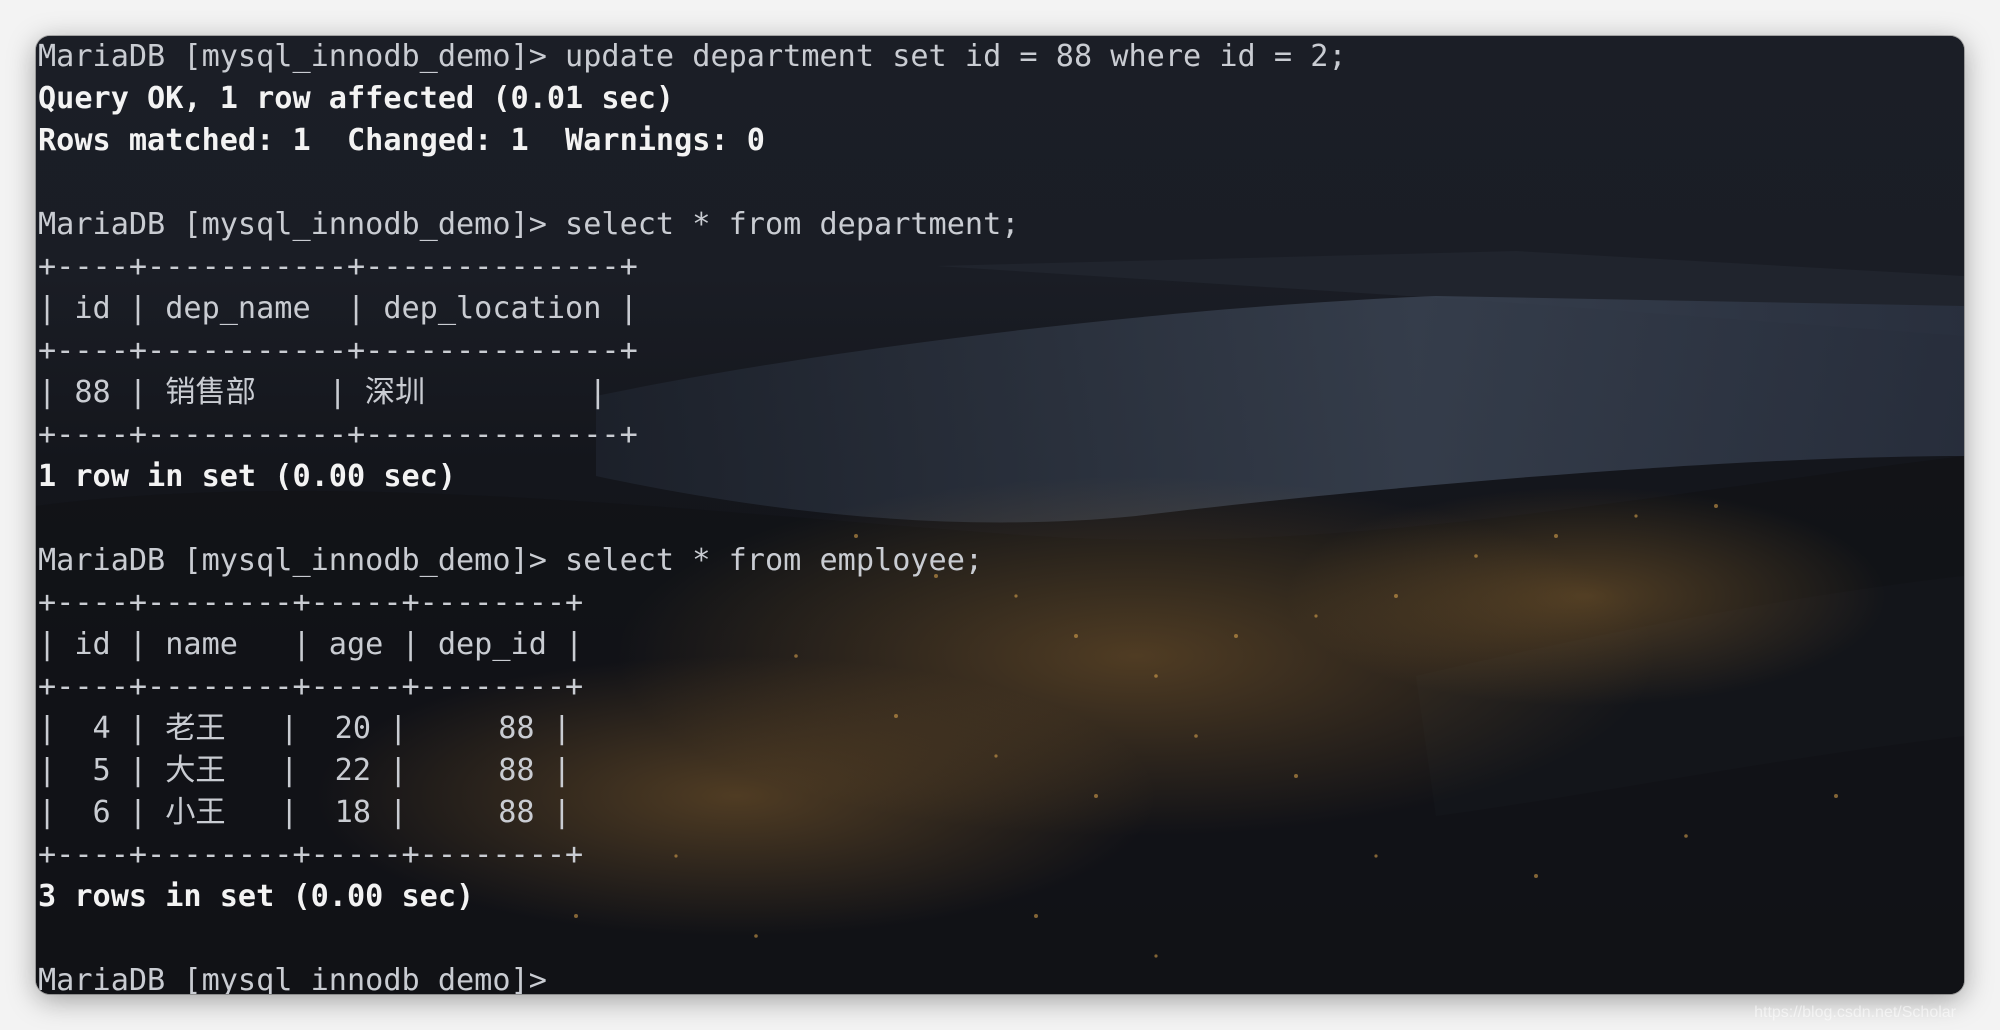  Describe the element at coordinates (311, 644) in the screenshot. I see `terminal-line: | id | name | age | dep_id |` at that location.